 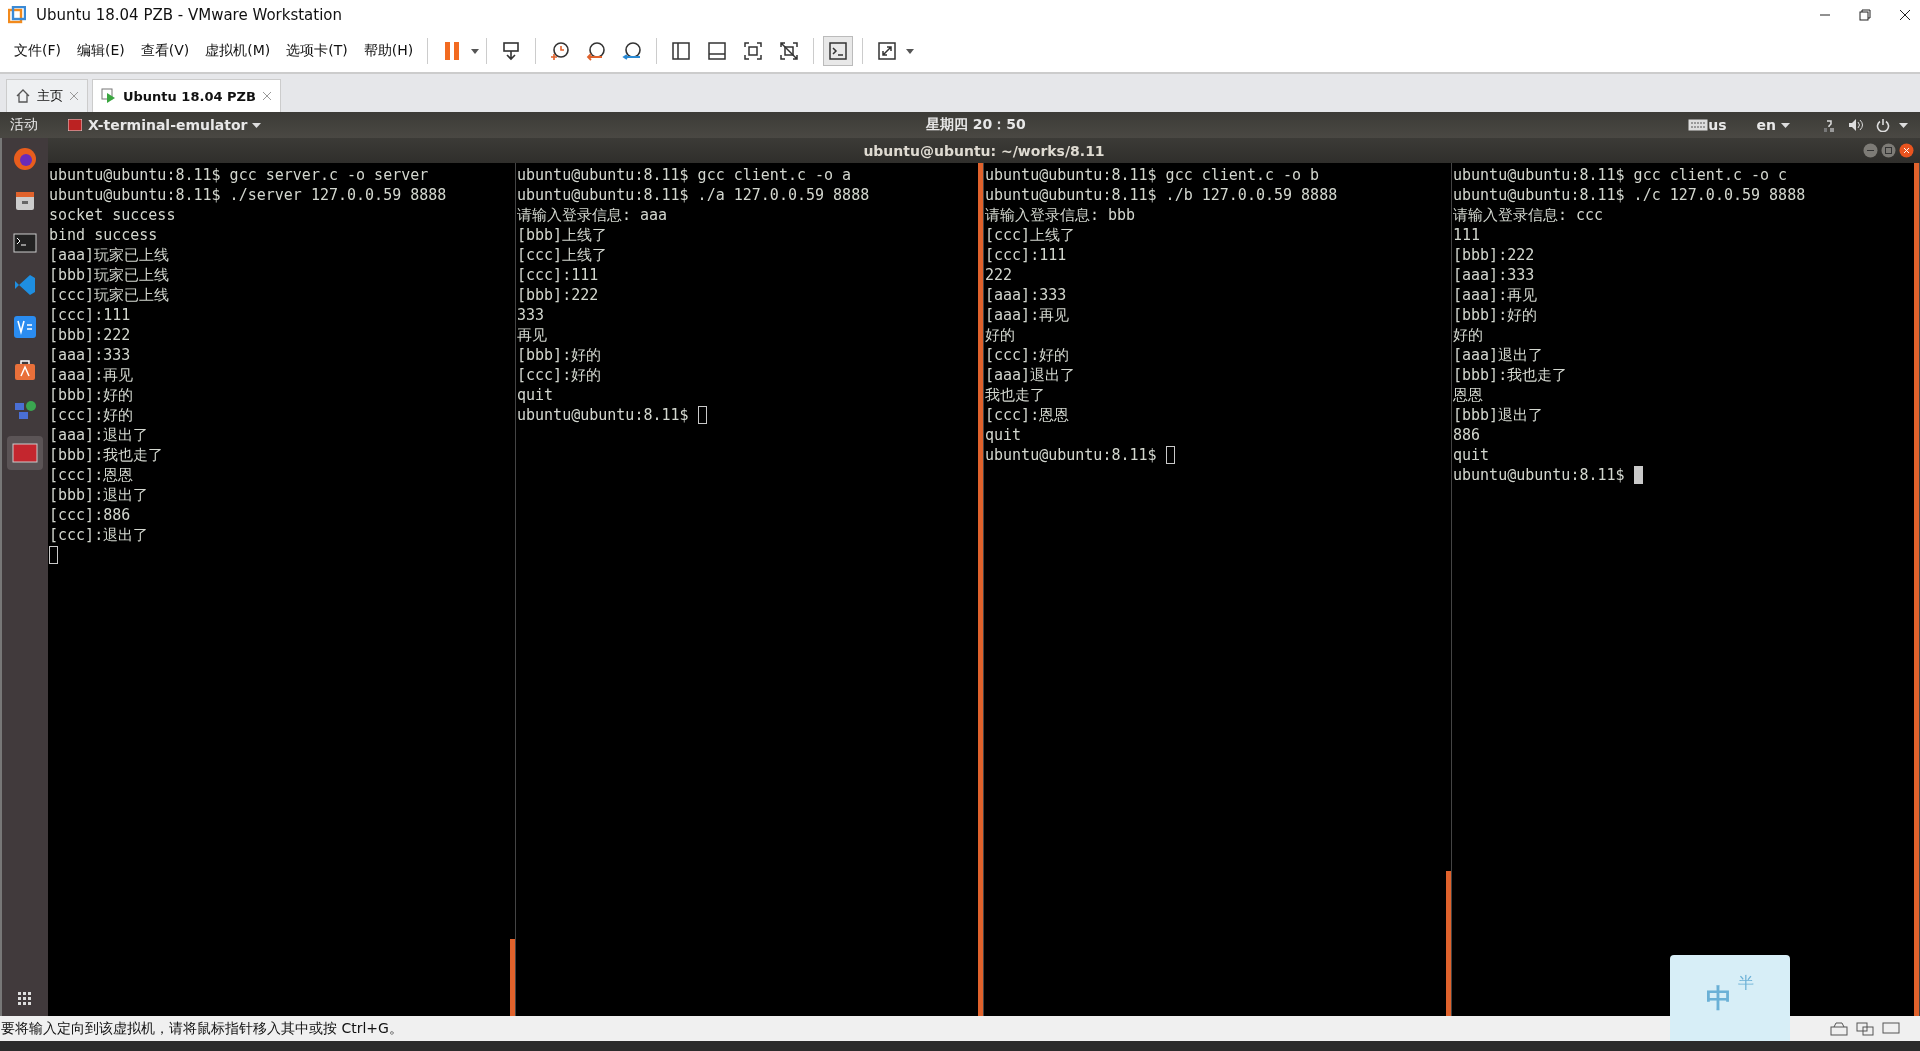 I want to click on window-title: Ubuntu 18.04 PZB - VMware Workstation, so click(x=190, y=14).